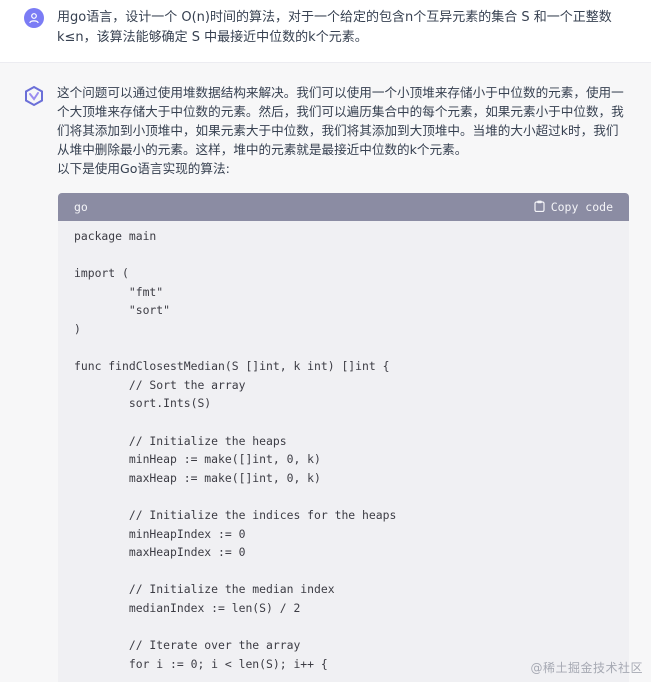 This screenshot has height=682, width=651. What do you see at coordinates (343, 207) in the screenshot?
I see `code-header: go Copy code` at bounding box center [343, 207].